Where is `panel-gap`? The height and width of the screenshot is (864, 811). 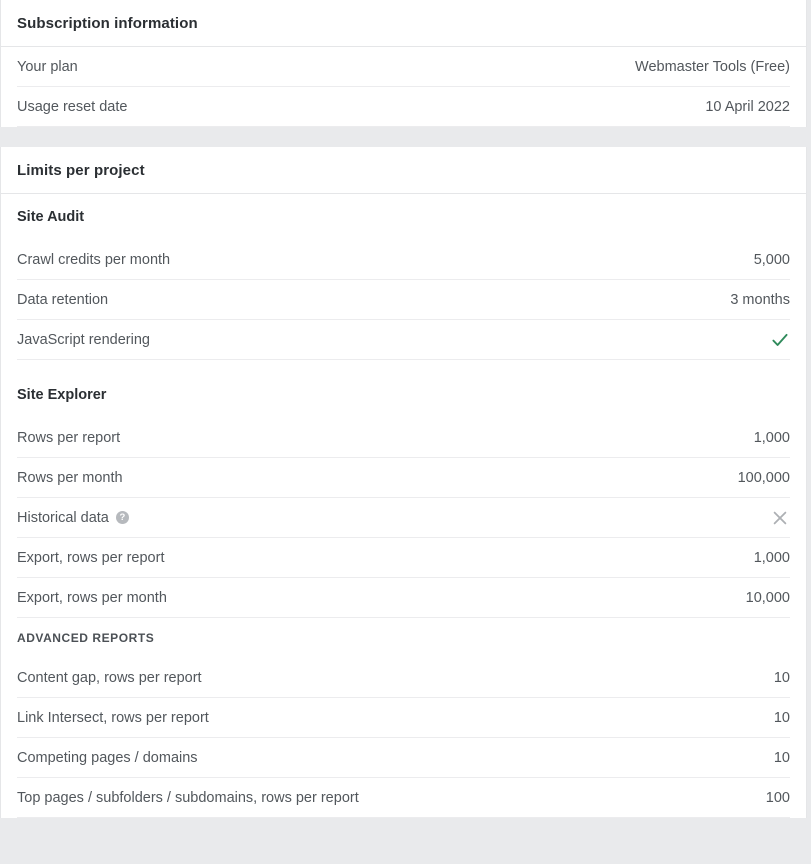 panel-gap is located at coordinates (405, 137).